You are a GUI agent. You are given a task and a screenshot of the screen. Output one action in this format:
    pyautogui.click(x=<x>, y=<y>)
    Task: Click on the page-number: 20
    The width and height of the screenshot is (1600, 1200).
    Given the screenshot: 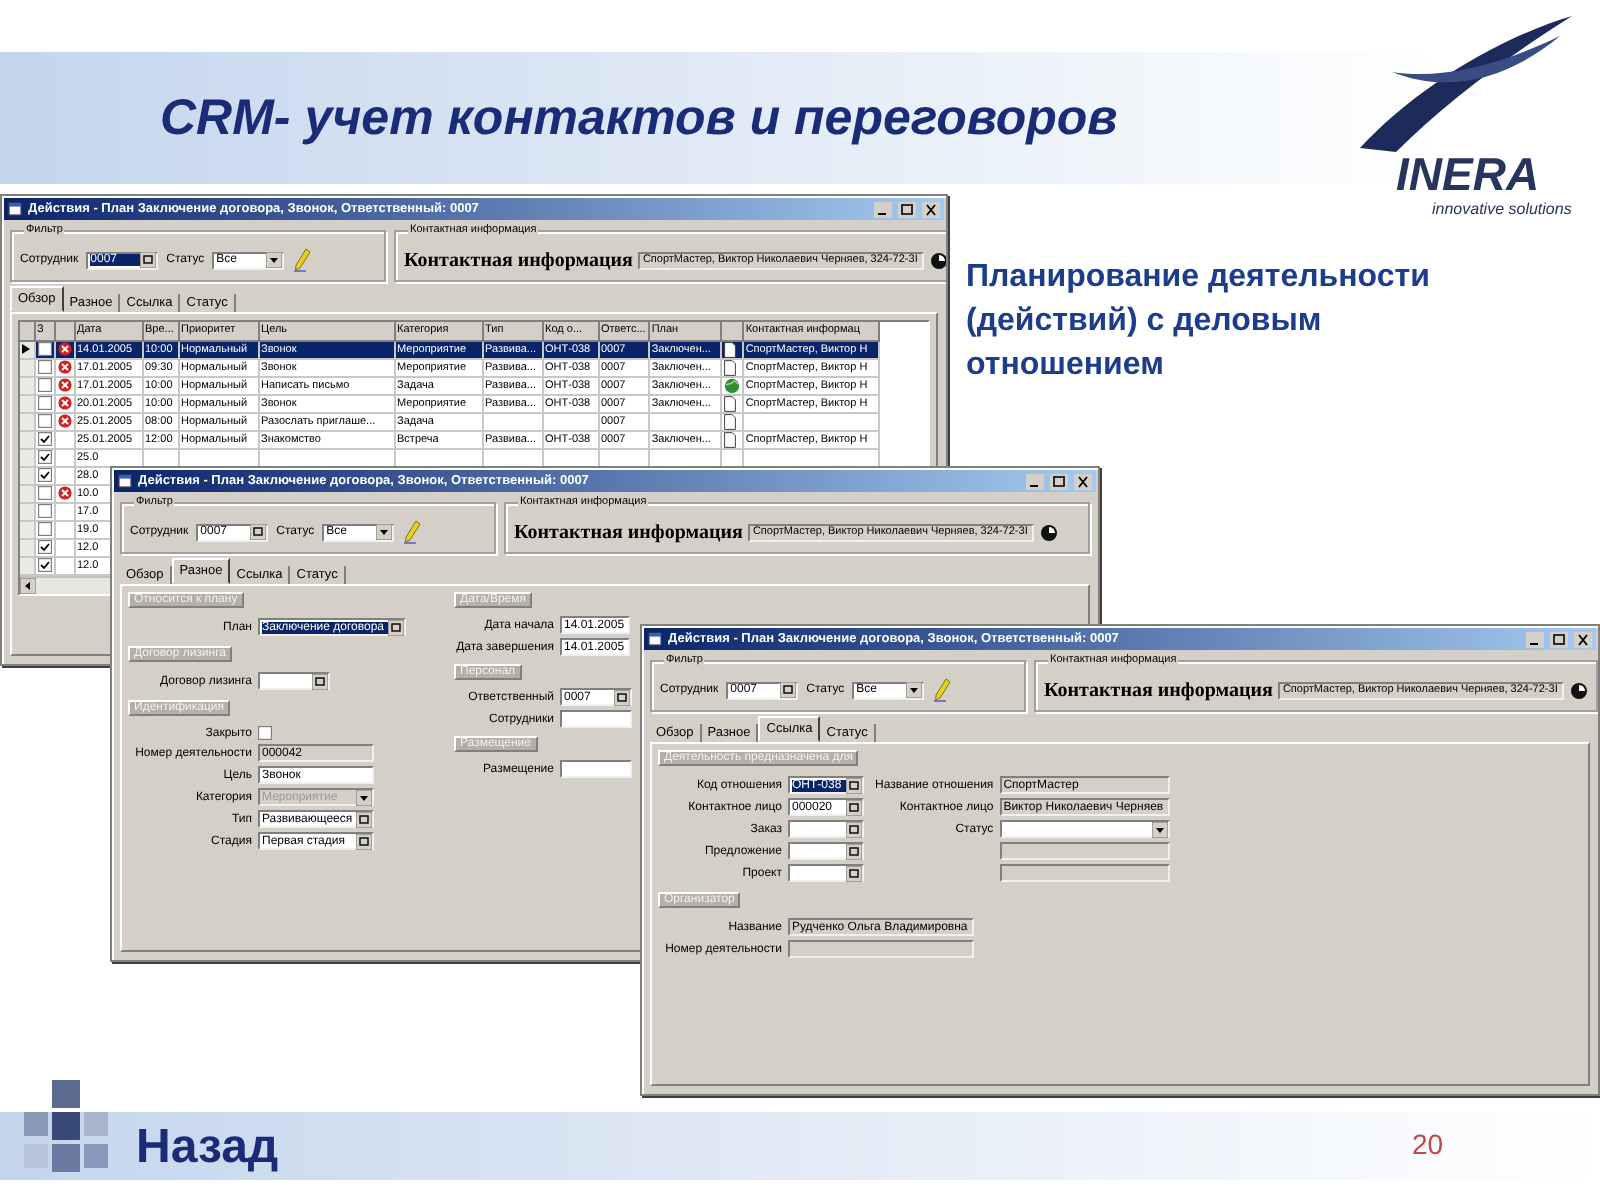 What is the action you would take?
    pyautogui.click(x=1428, y=1144)
    